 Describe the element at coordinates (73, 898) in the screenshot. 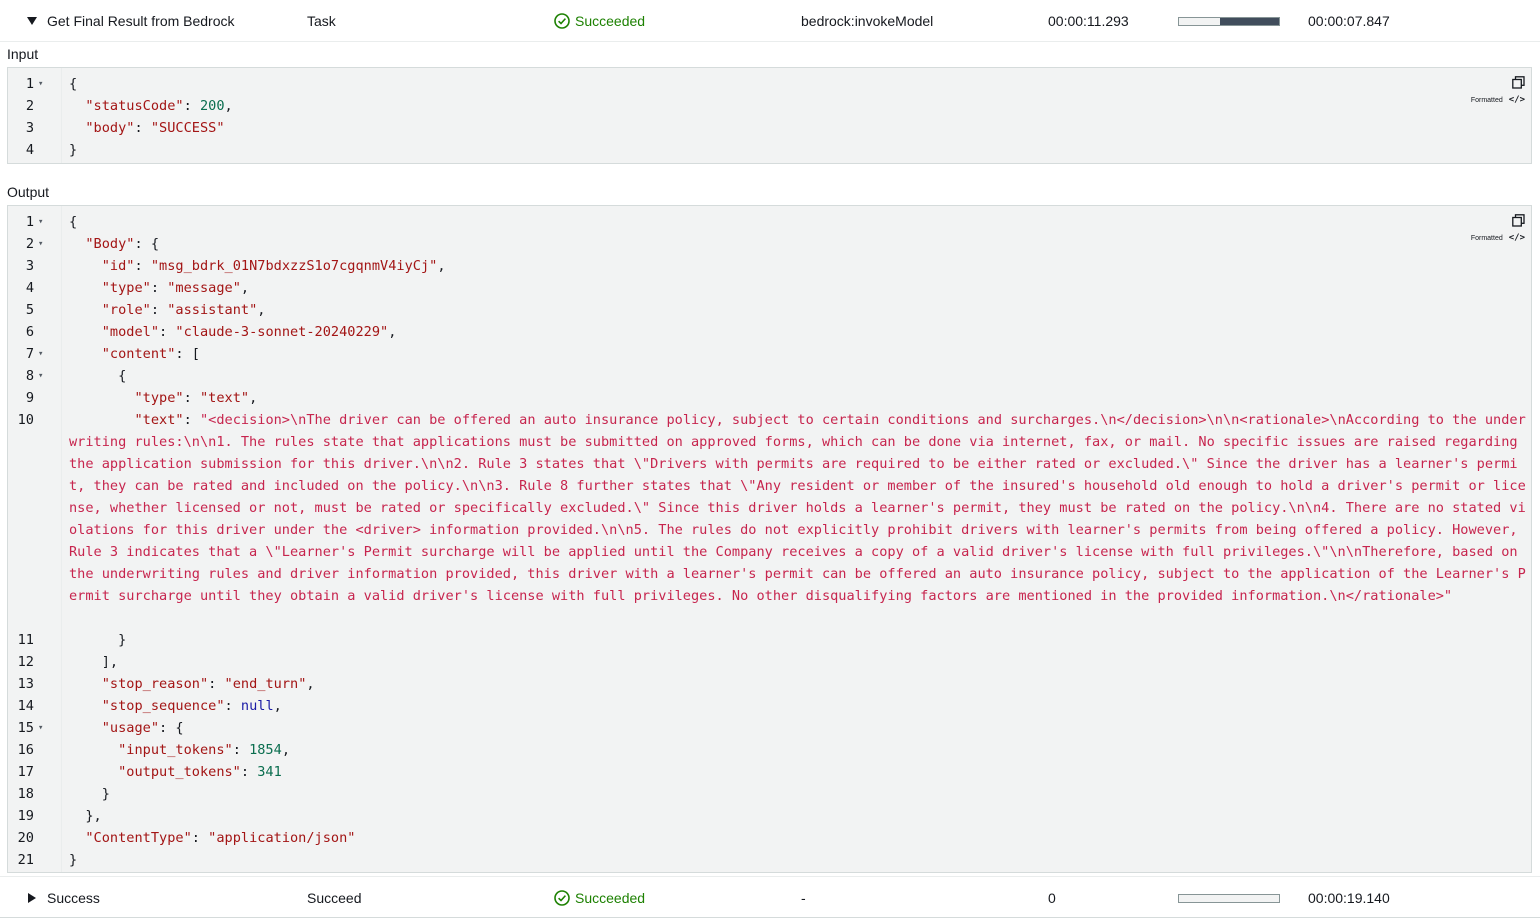

I see `state-name: Success` at that location.